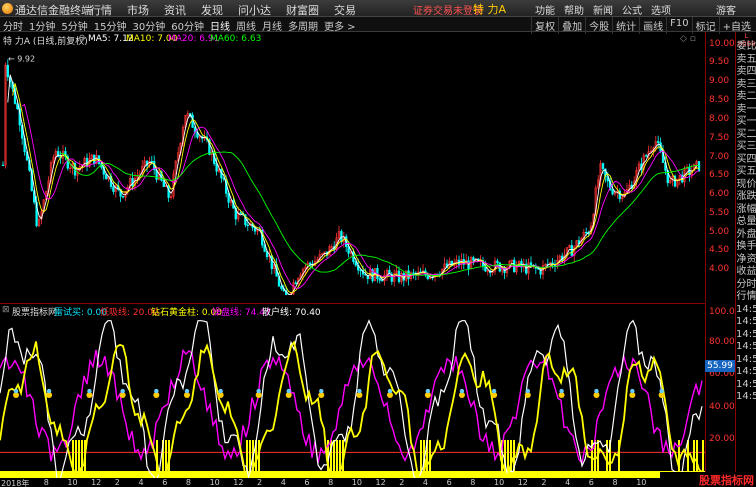 Image resolution: width=756 pixels, height=487 pixels. What do you see at coordinates (545, 9) in the screenshot?
I see `menu-gongneng: 功能` at bounding box center [545, 9].